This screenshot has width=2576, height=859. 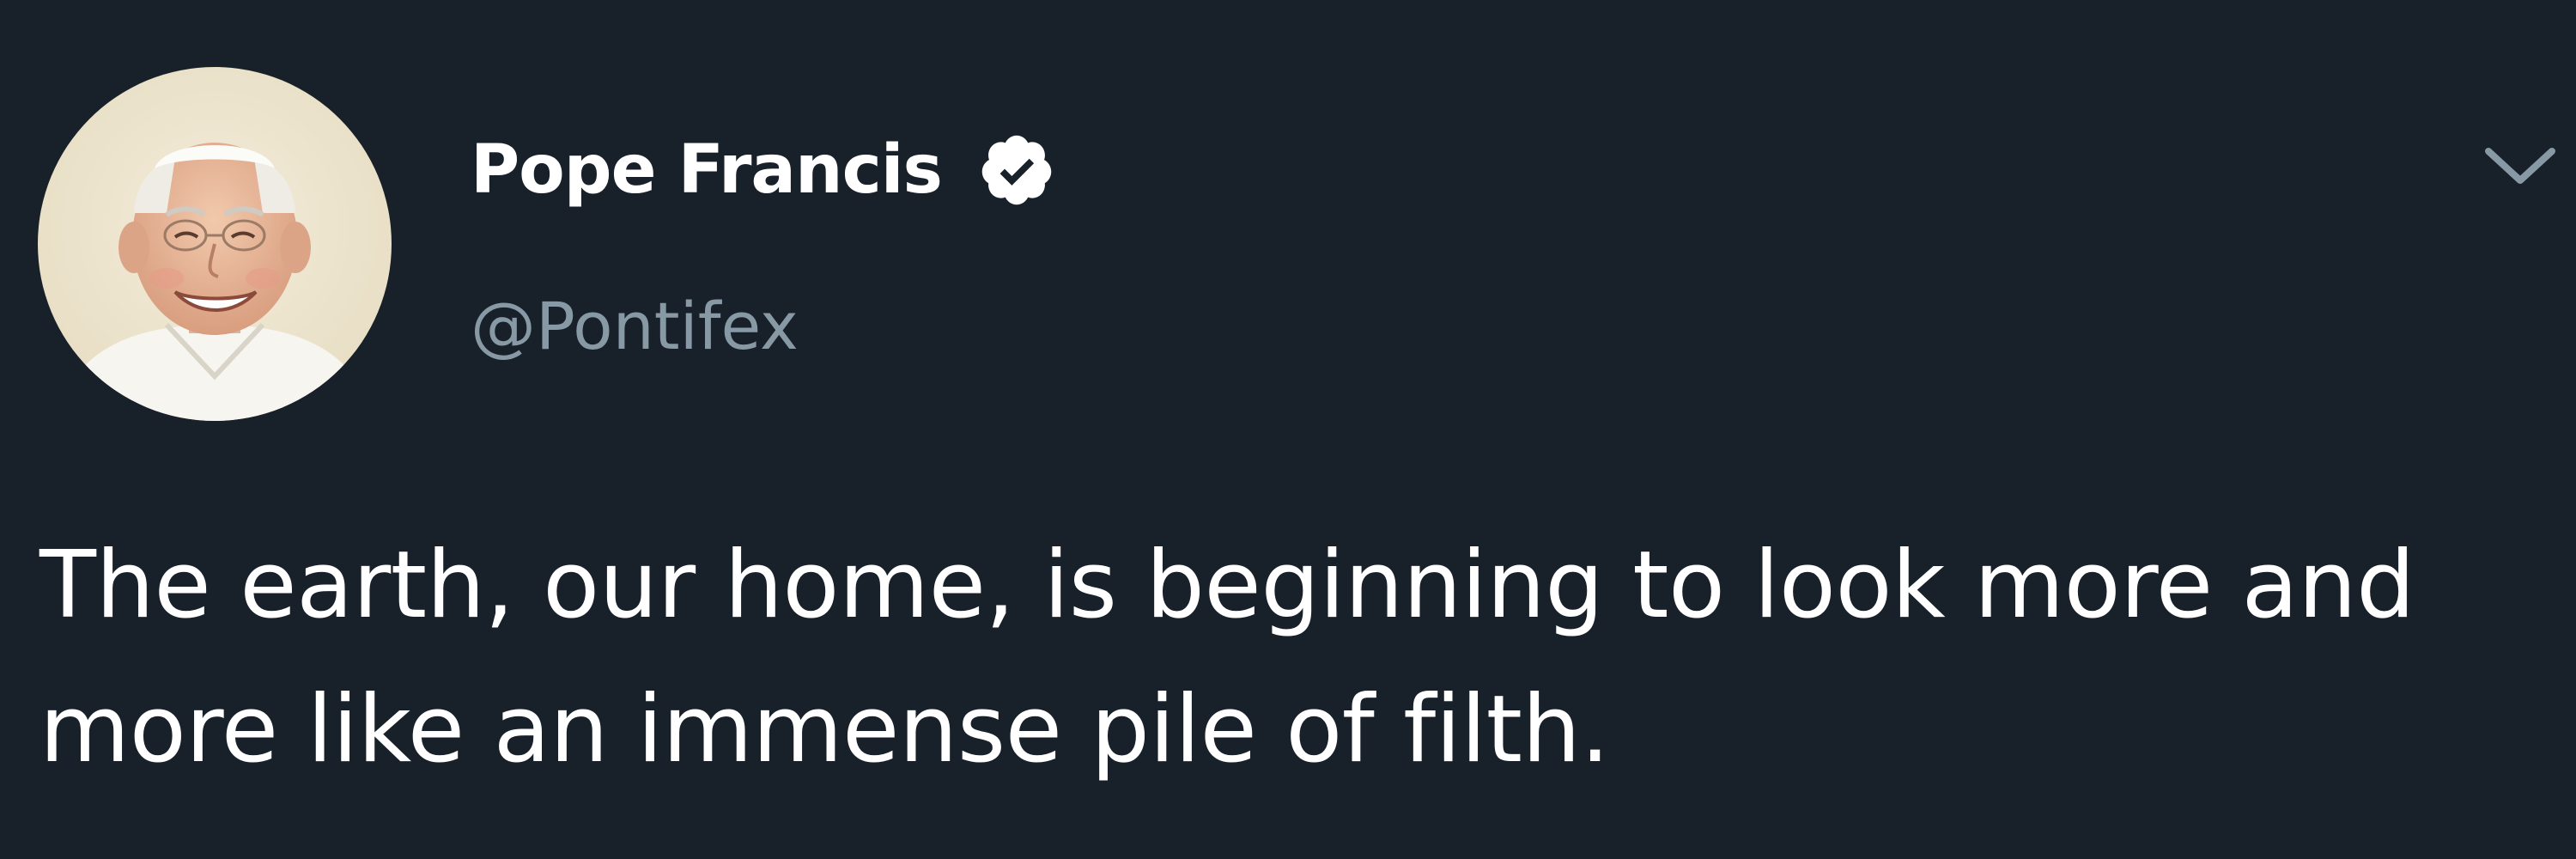 What do you see at coordinates (707, 170) in the screenshot?
I see `display-name: Pope Francis` at bounding box center [707, 170].